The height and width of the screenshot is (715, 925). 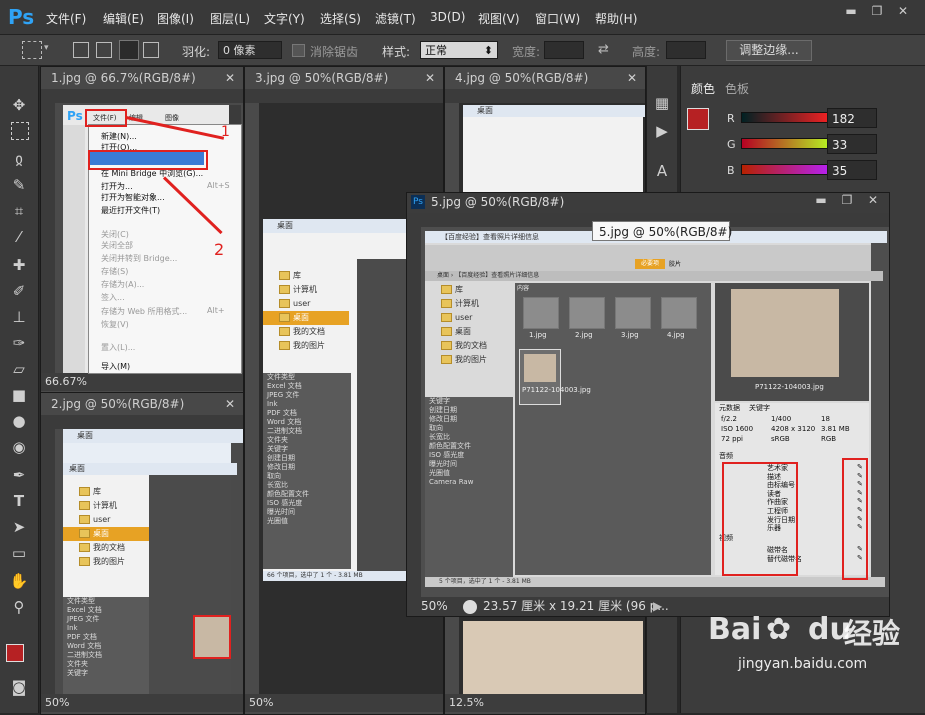 What do you see at coordinates (788, 143) in the screenshot?
I see `g-slider` at bounding box center [788, 143].